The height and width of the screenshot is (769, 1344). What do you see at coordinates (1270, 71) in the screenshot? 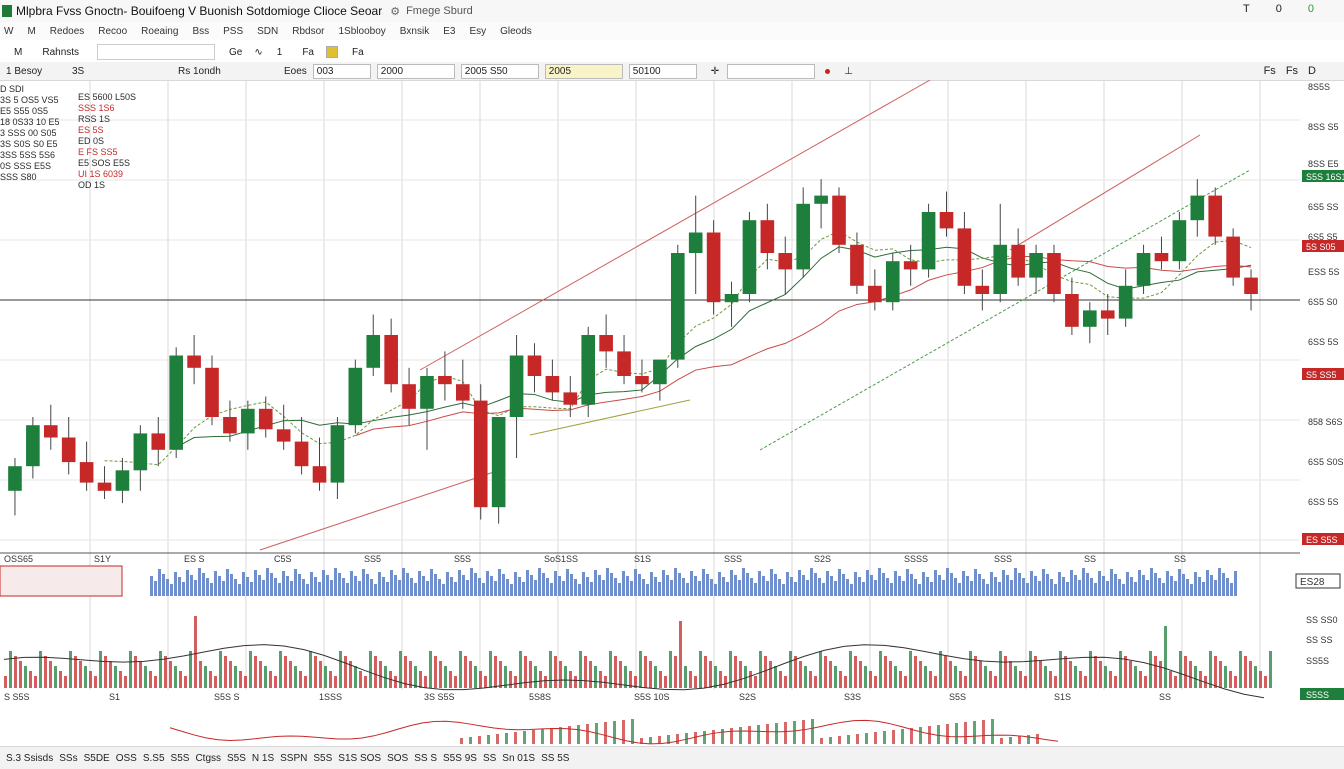
I see `right-icon-1: Fs` at bounding box center [1270, 71].